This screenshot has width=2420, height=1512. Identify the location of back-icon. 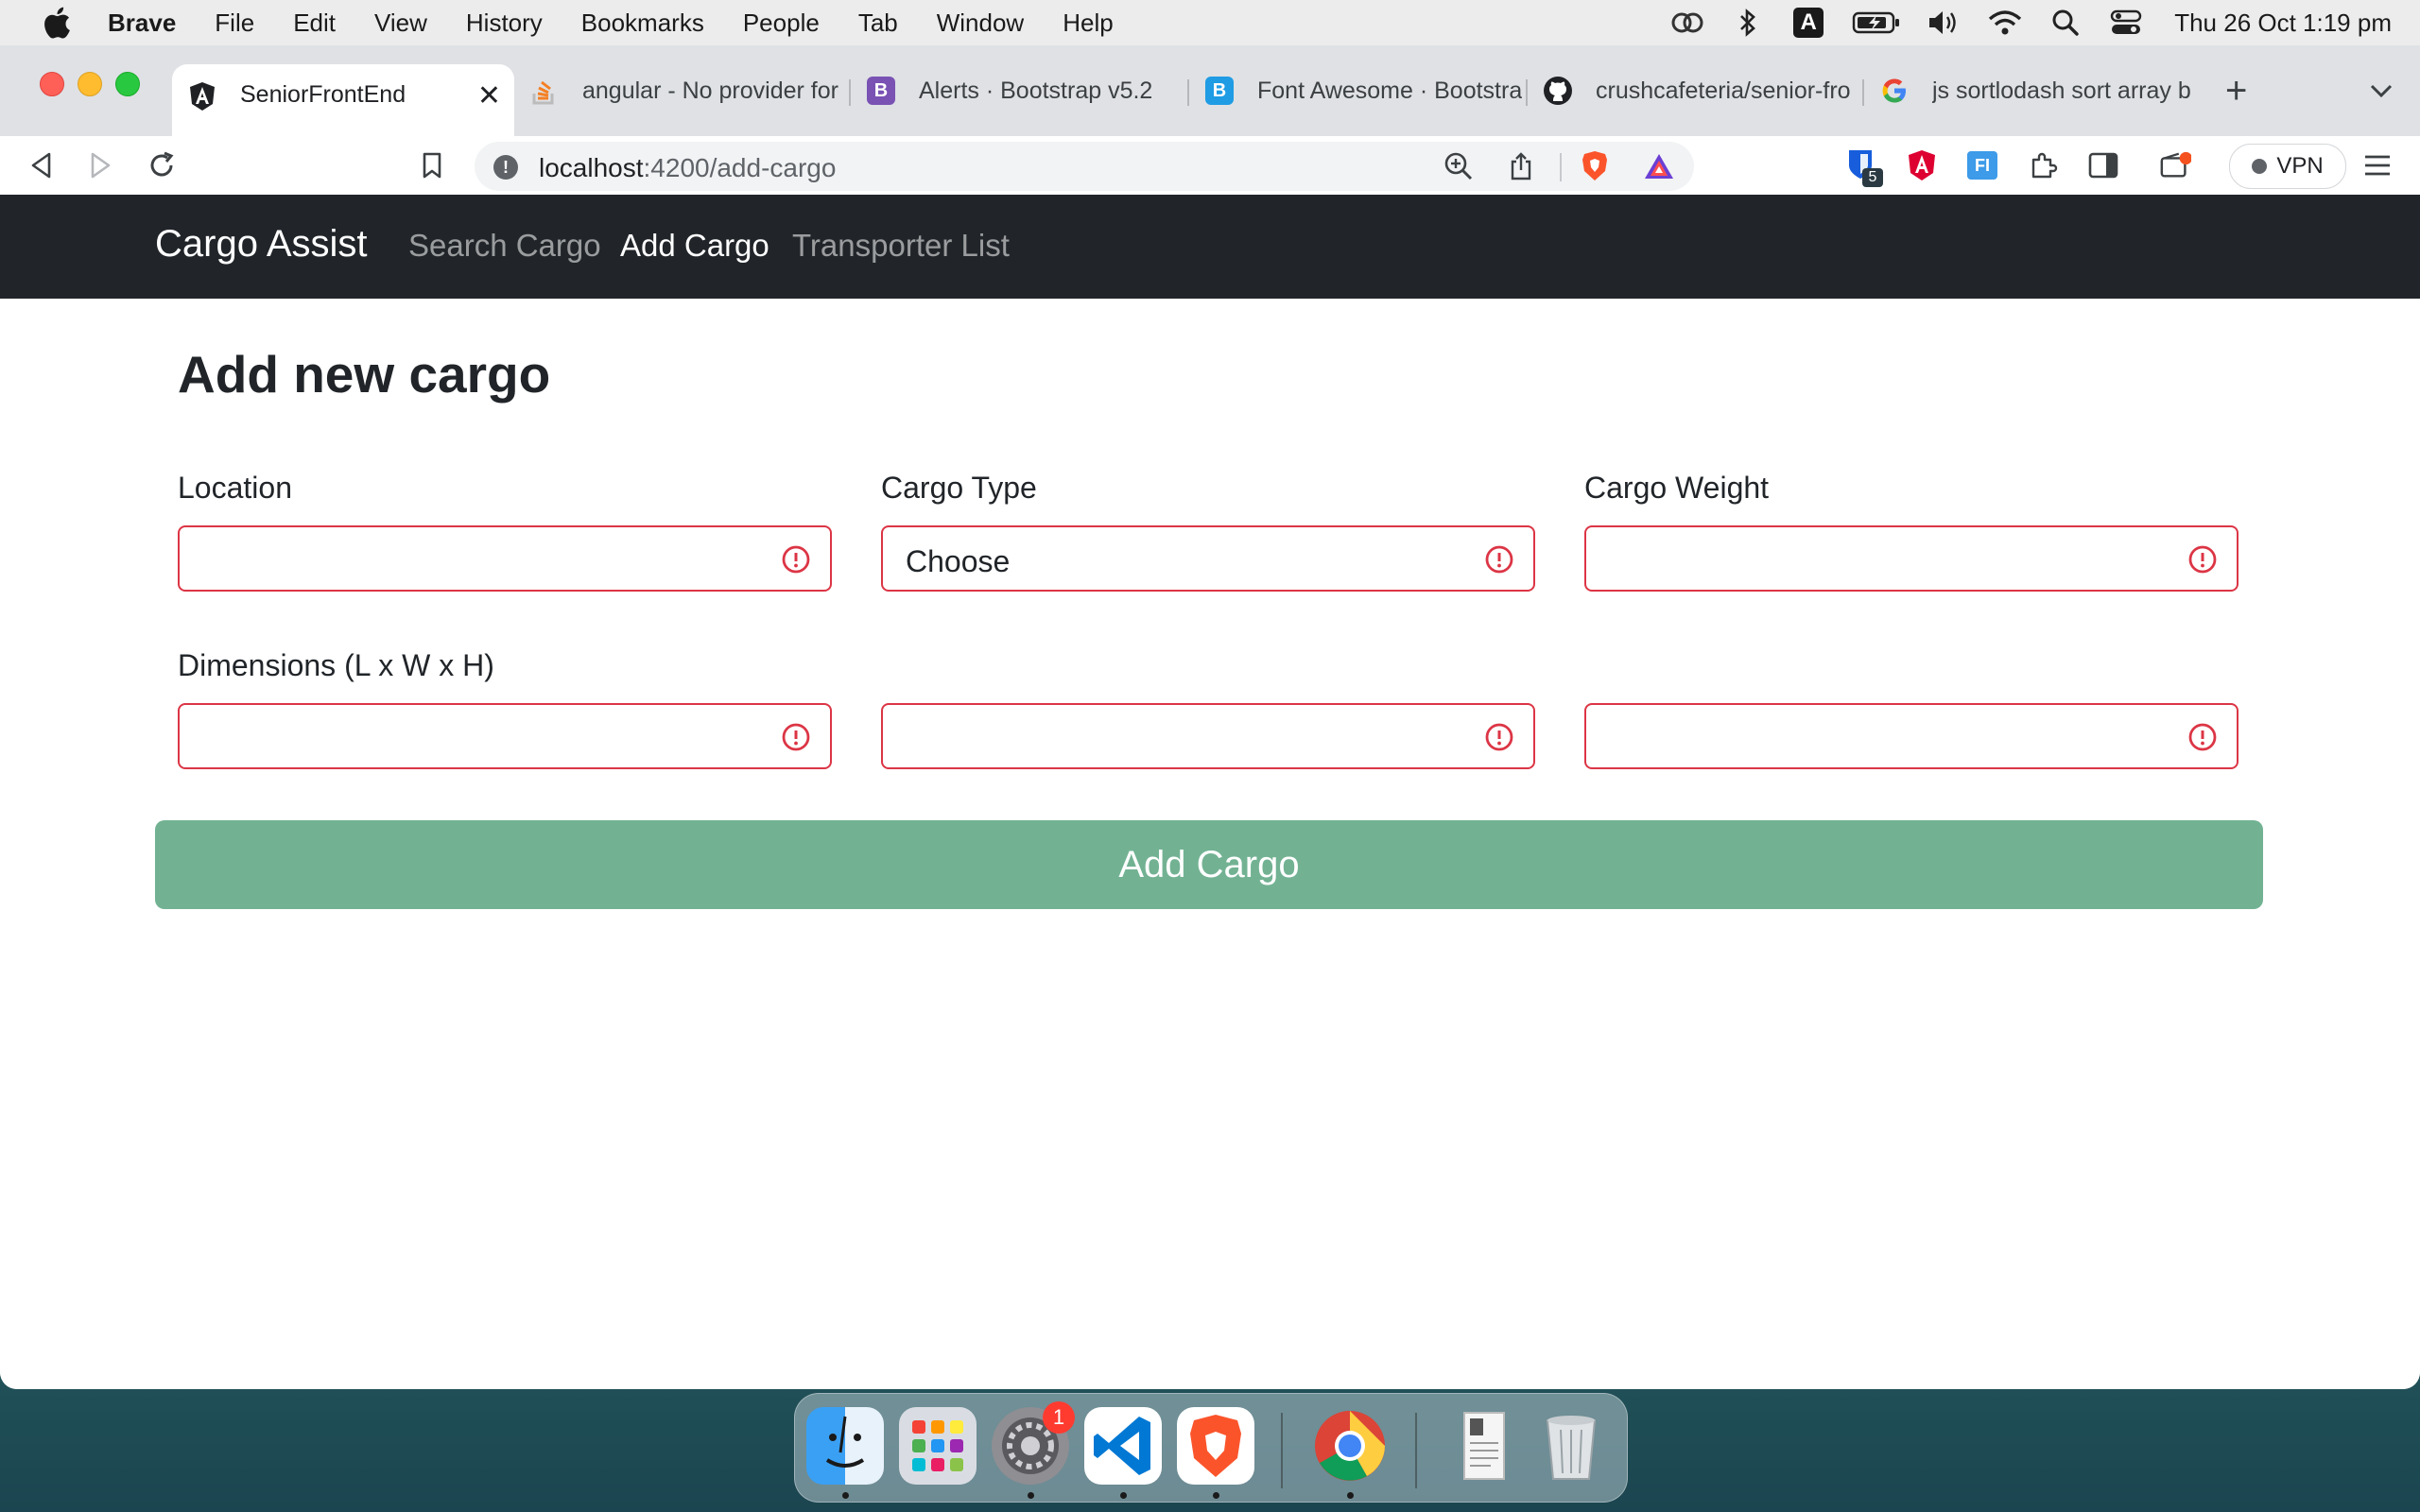
(41, 165).